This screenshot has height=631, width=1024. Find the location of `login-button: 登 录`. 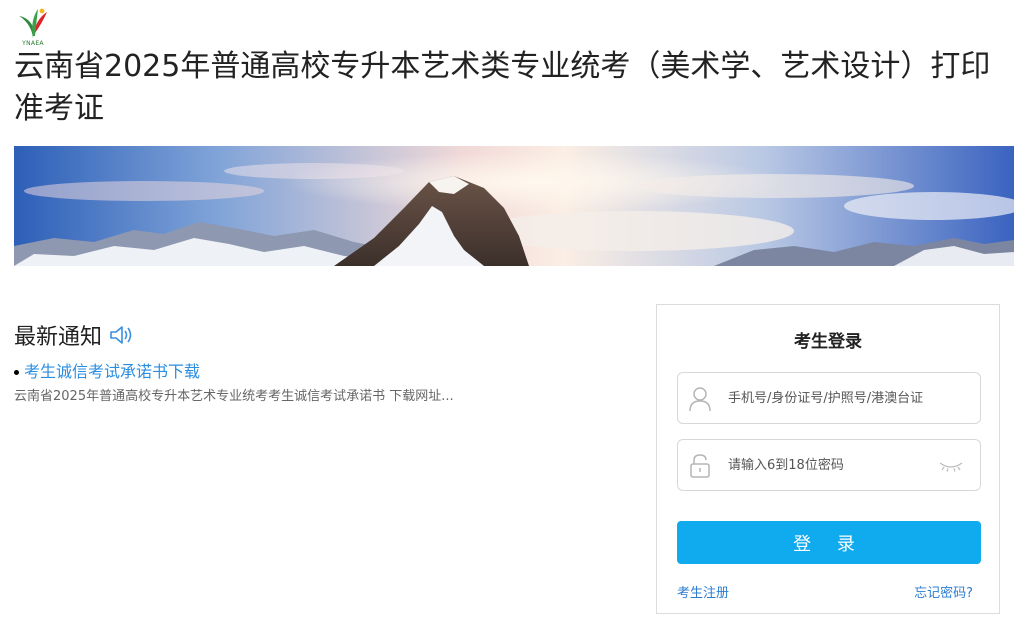

login-button: 登 录 is located at coordinates (829, 542).